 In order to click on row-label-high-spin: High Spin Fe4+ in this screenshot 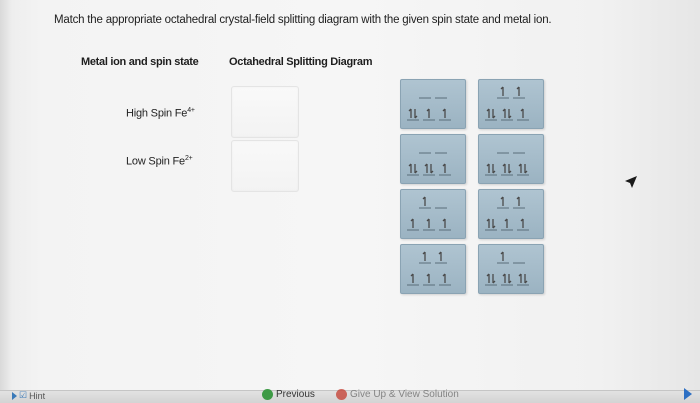, I will do `click(160, 113)`.